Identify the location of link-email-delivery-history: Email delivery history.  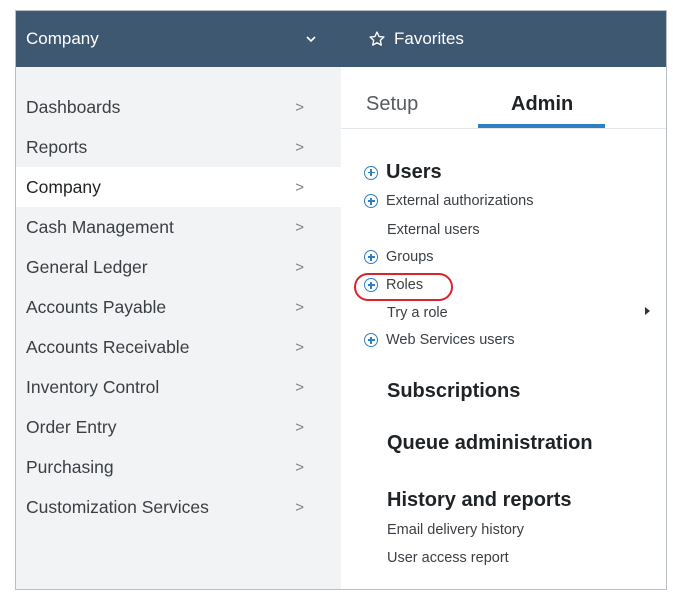
(455, 530).